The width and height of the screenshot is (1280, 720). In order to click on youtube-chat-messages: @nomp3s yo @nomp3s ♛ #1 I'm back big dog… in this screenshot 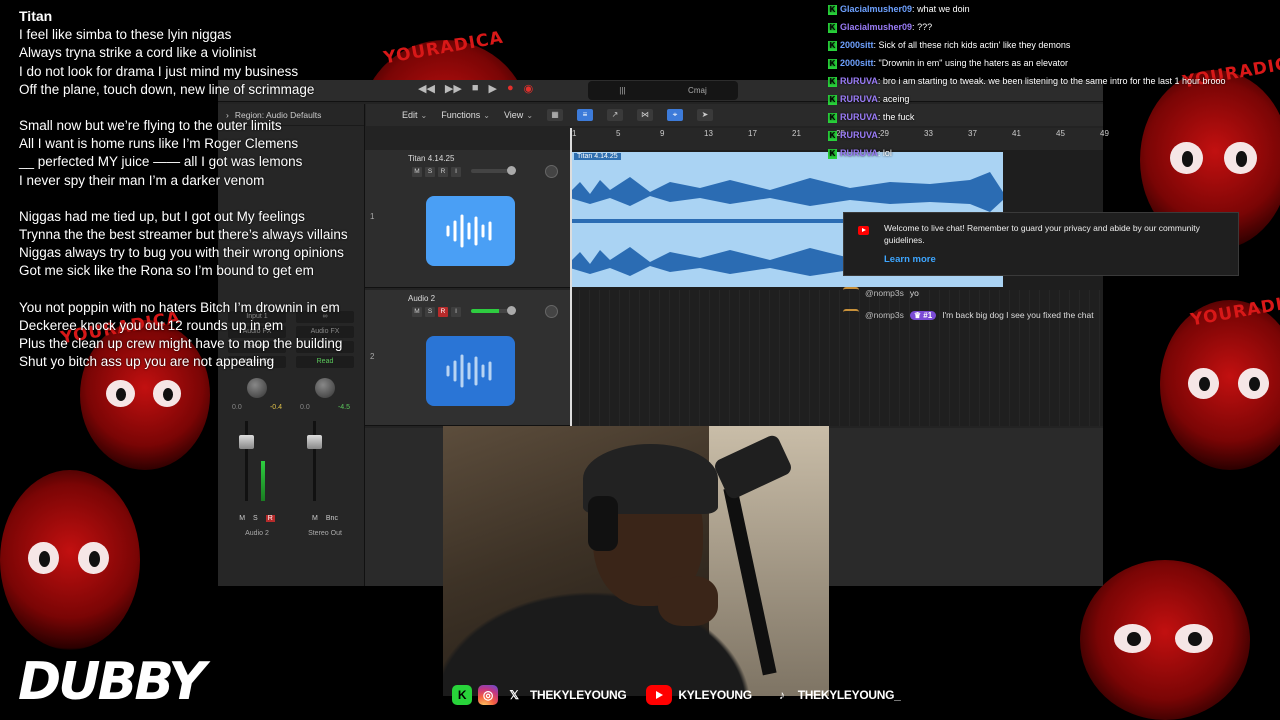, I will do `click(993, 304)`.